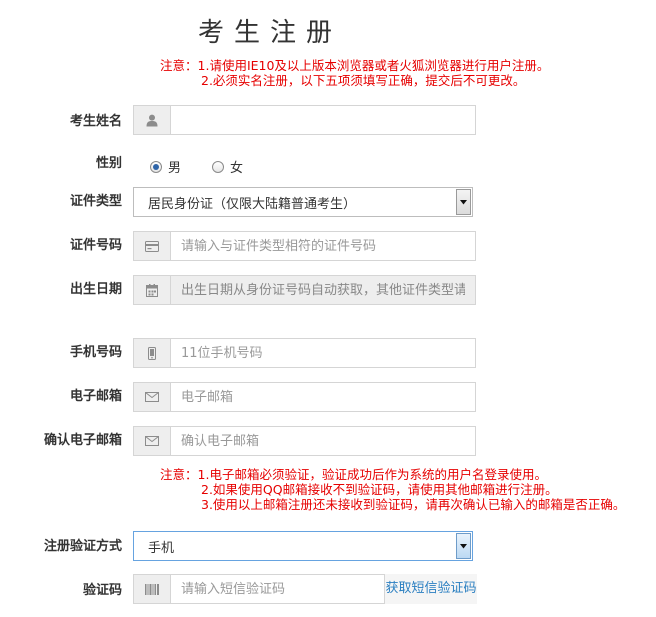 The width and height of the screenshot is (656, 617). I want to click on radio-unchecked-icon, so click(218, 166).